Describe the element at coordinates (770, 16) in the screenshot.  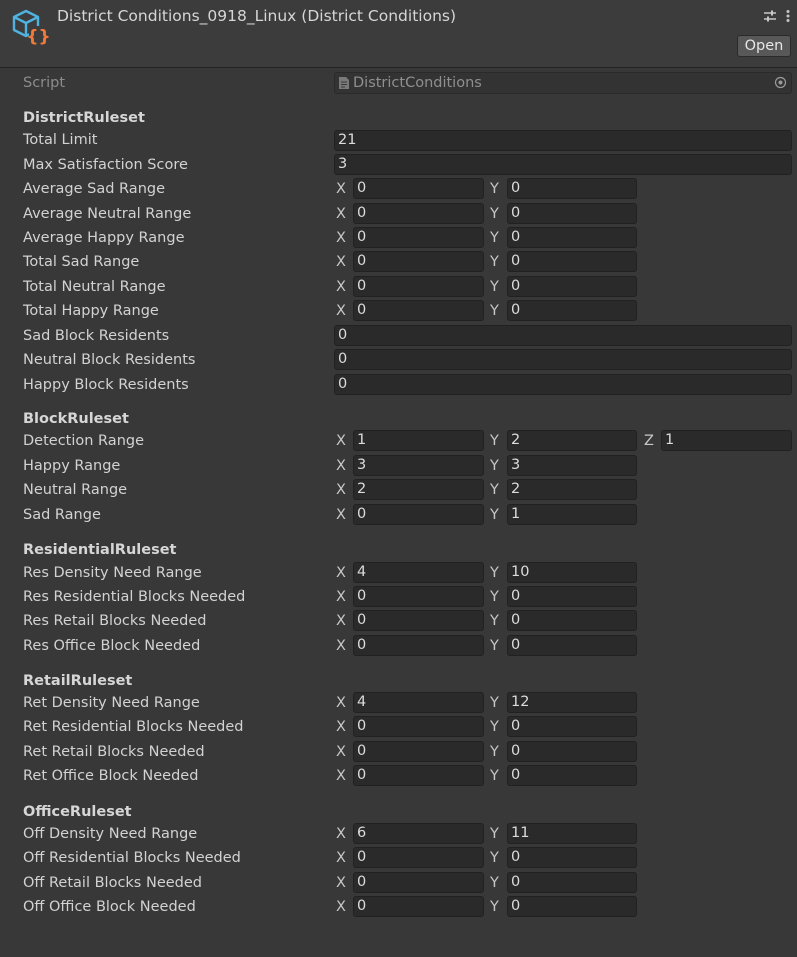
I see `preset-settings-icon` at that location.